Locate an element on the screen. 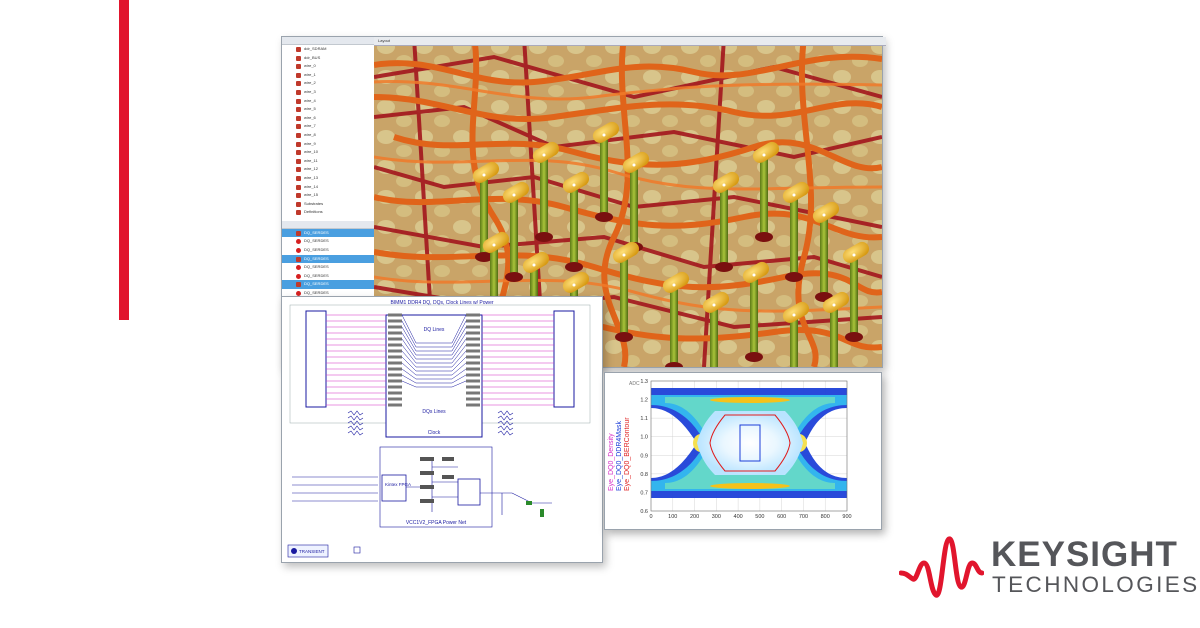 Image resolution: width=1200 pixels, height=628 pixels. power-net-label: VCC1V2_FPGA Power Net is located at coordinates (436, 523).